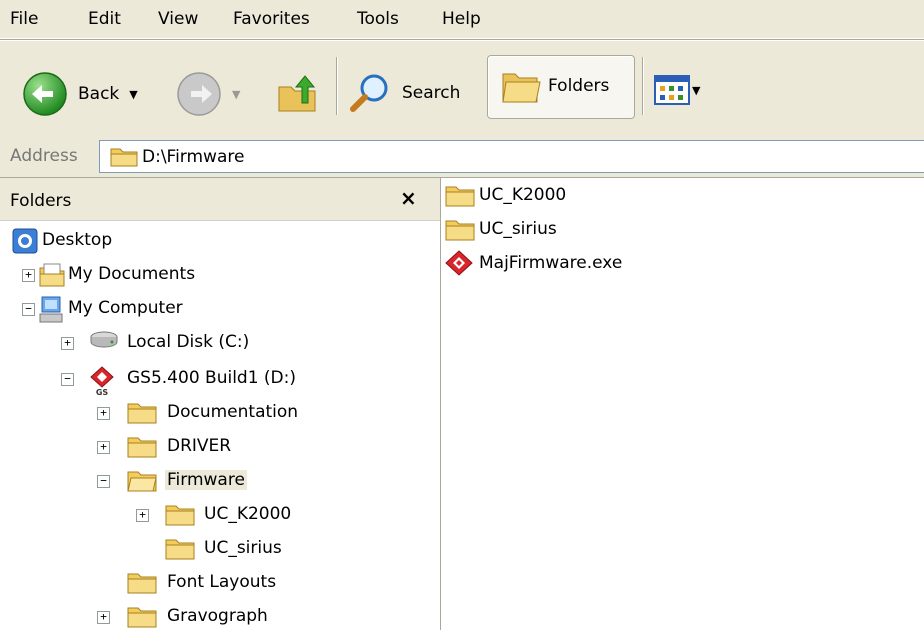 The width and height of the screenshot is (924, 632). What do you see at coordinates (522, 87) in the screenshot?
I see `folders-icon` at bounding box center [522, 87].